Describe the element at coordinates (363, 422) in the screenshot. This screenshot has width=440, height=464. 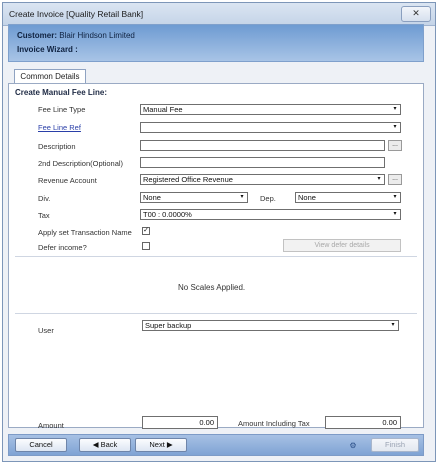
I see `amount-incl-tax-input: 0.00` at that location.